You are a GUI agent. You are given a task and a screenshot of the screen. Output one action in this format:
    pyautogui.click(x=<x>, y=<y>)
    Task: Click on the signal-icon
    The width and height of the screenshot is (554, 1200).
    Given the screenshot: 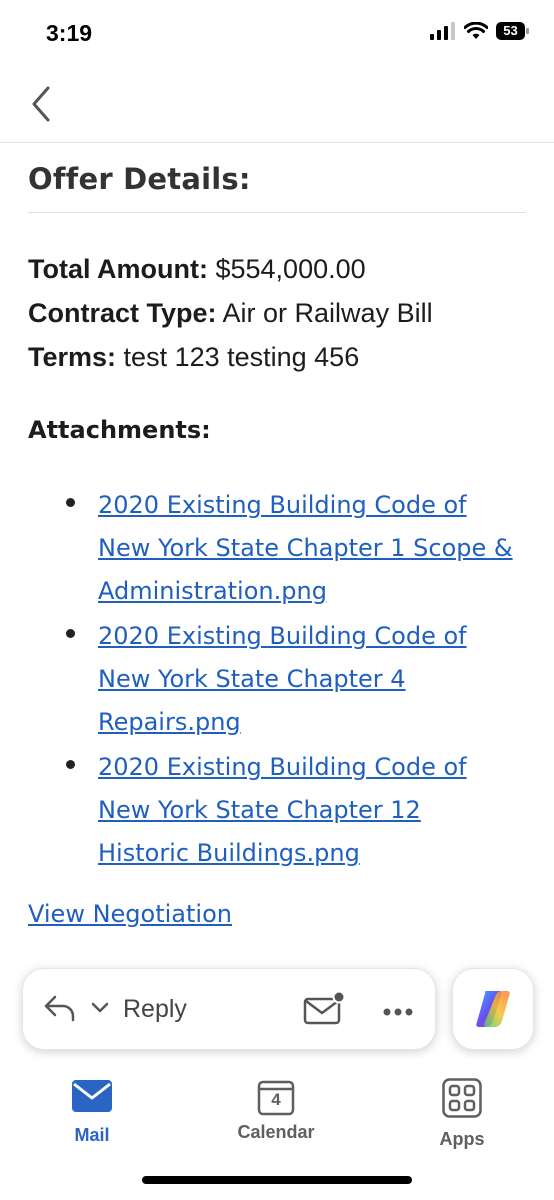 What is the action you would take?
    pyautogui.click(x=442, y=31)
    